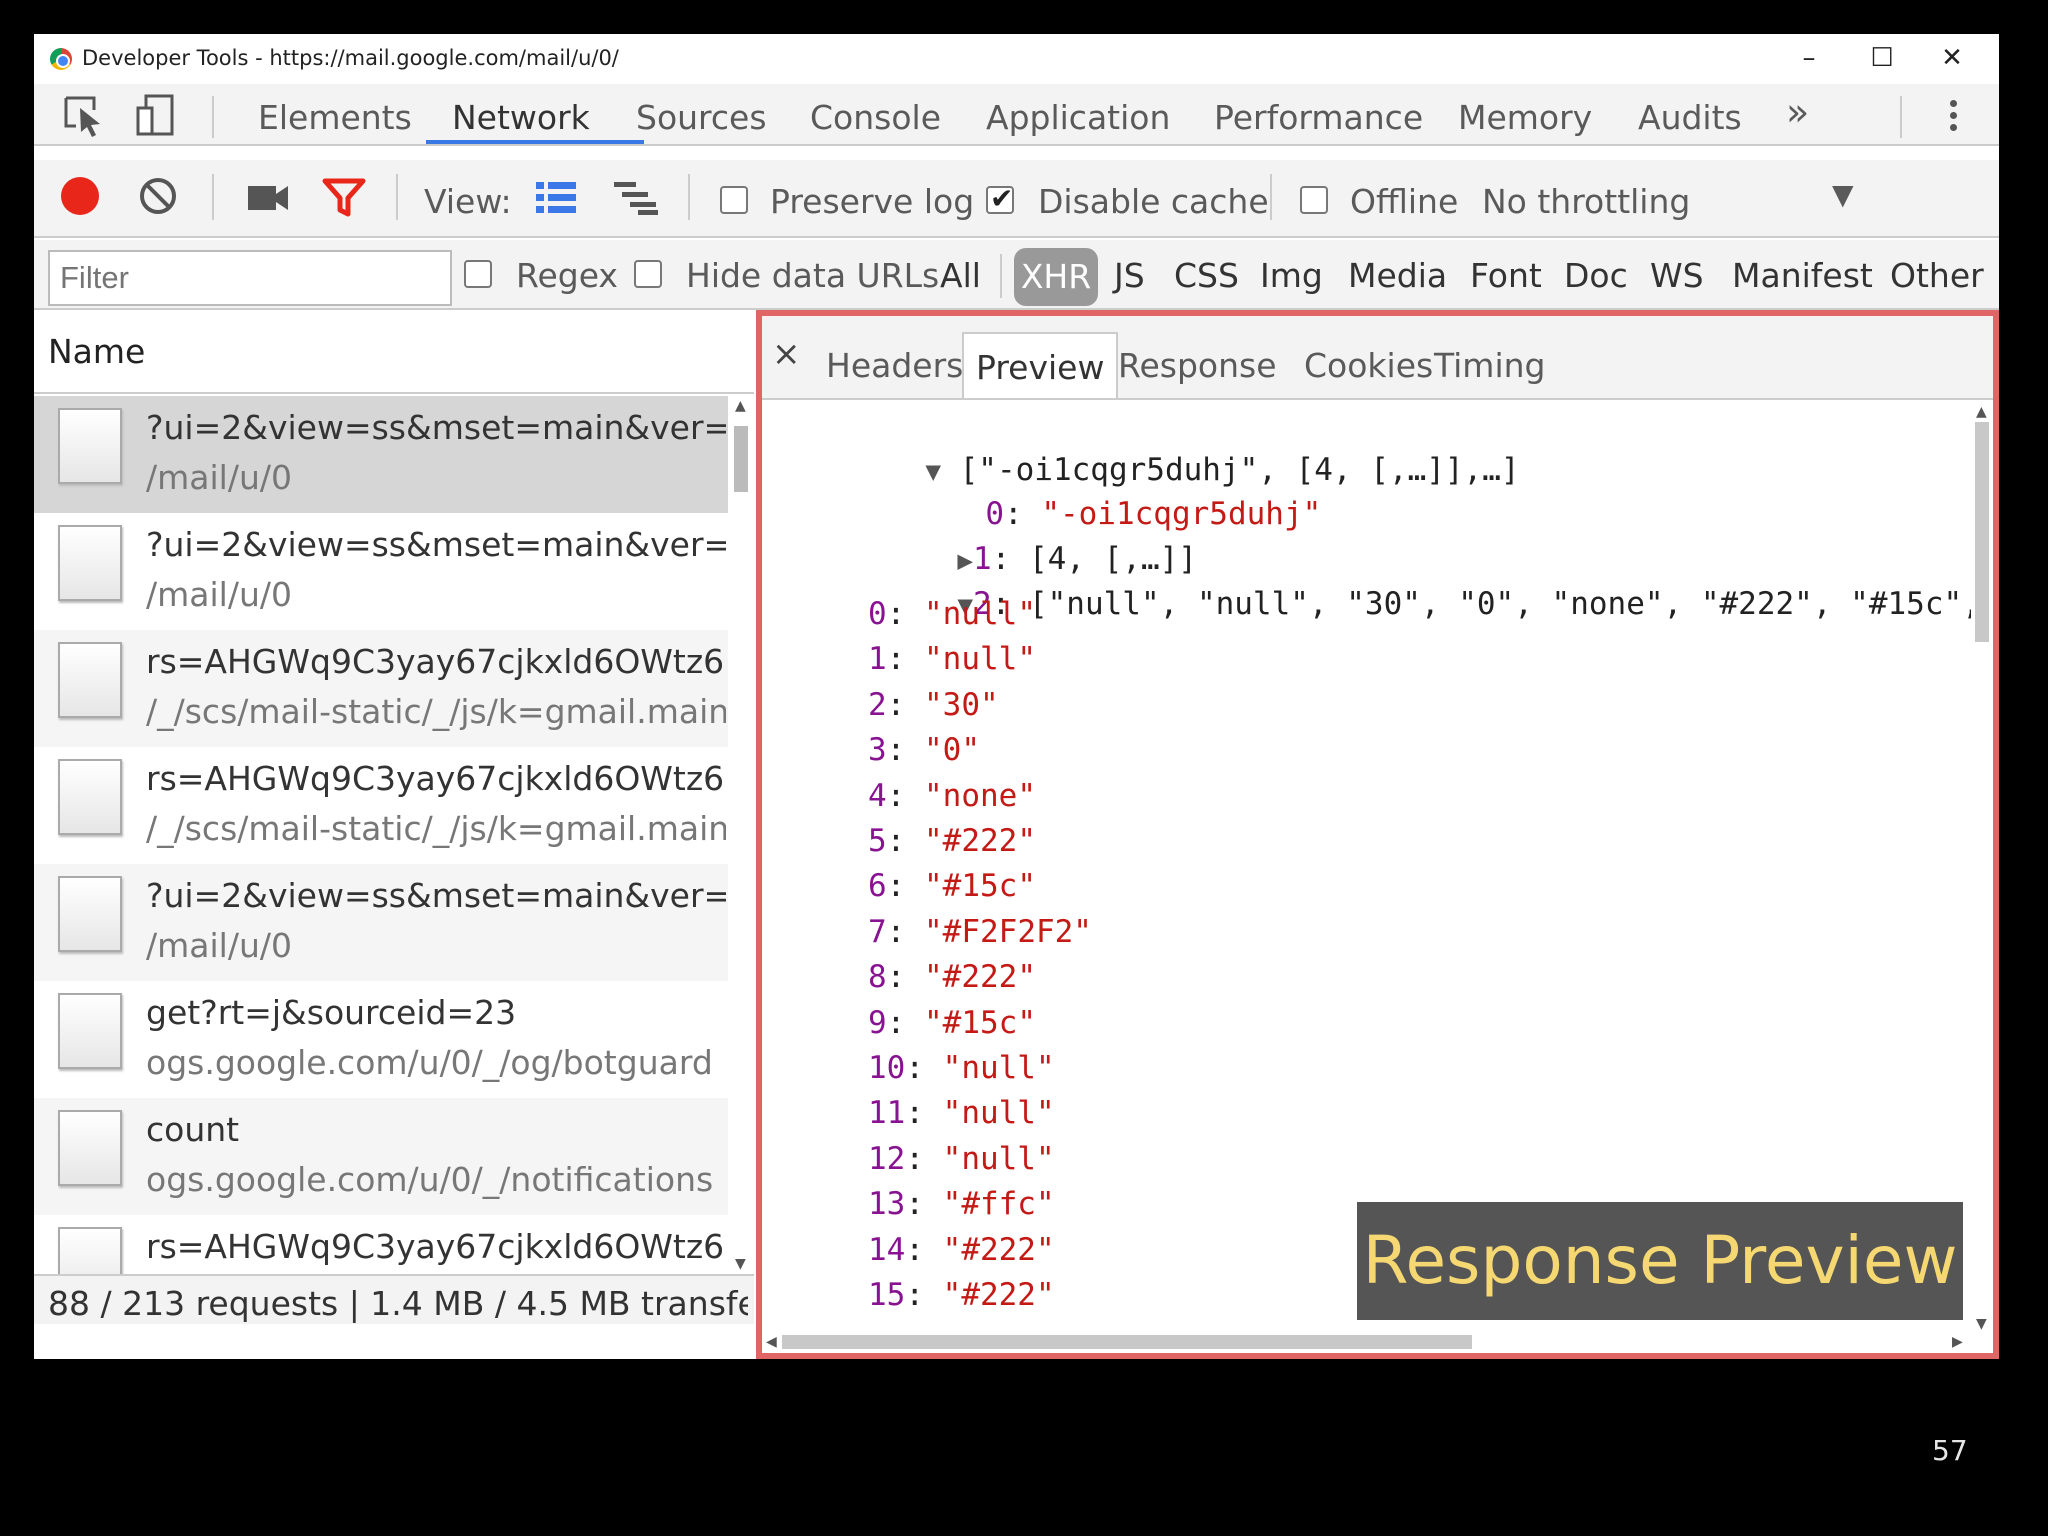  What do you see at coordinates (877, 931) in the screenshot?
I see `json-key: 7` at bounding box center [877, 931].